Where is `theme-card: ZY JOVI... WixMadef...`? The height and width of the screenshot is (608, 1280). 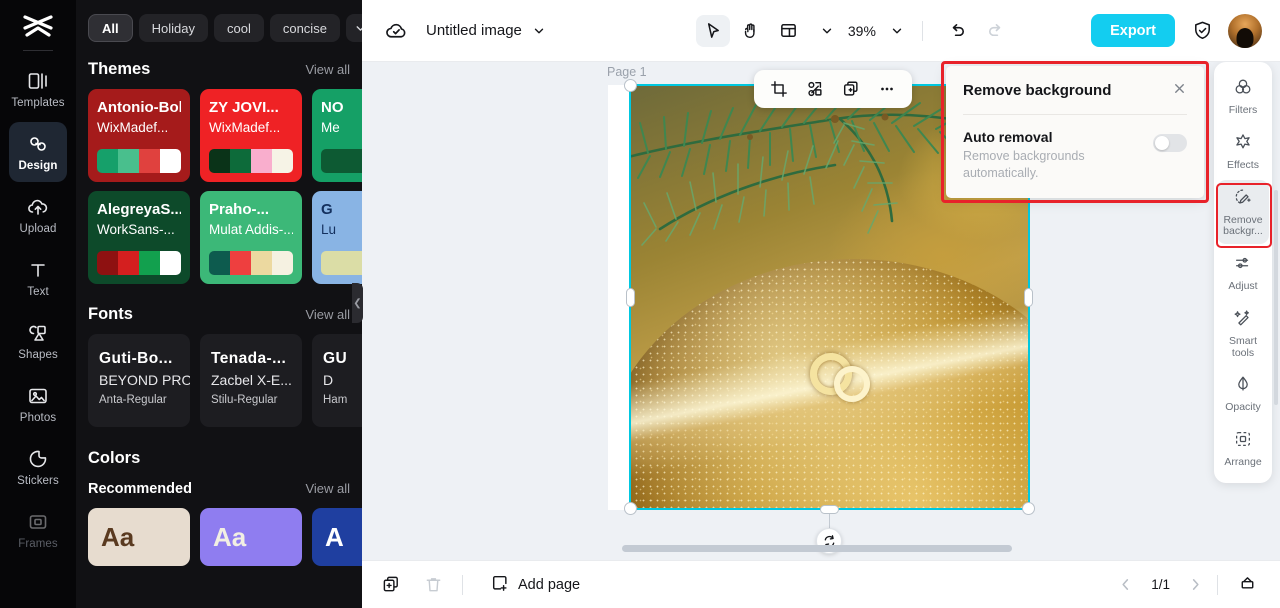
theme-card: ZY JOVI... WixMadef... is located at coordinates (251, 135).